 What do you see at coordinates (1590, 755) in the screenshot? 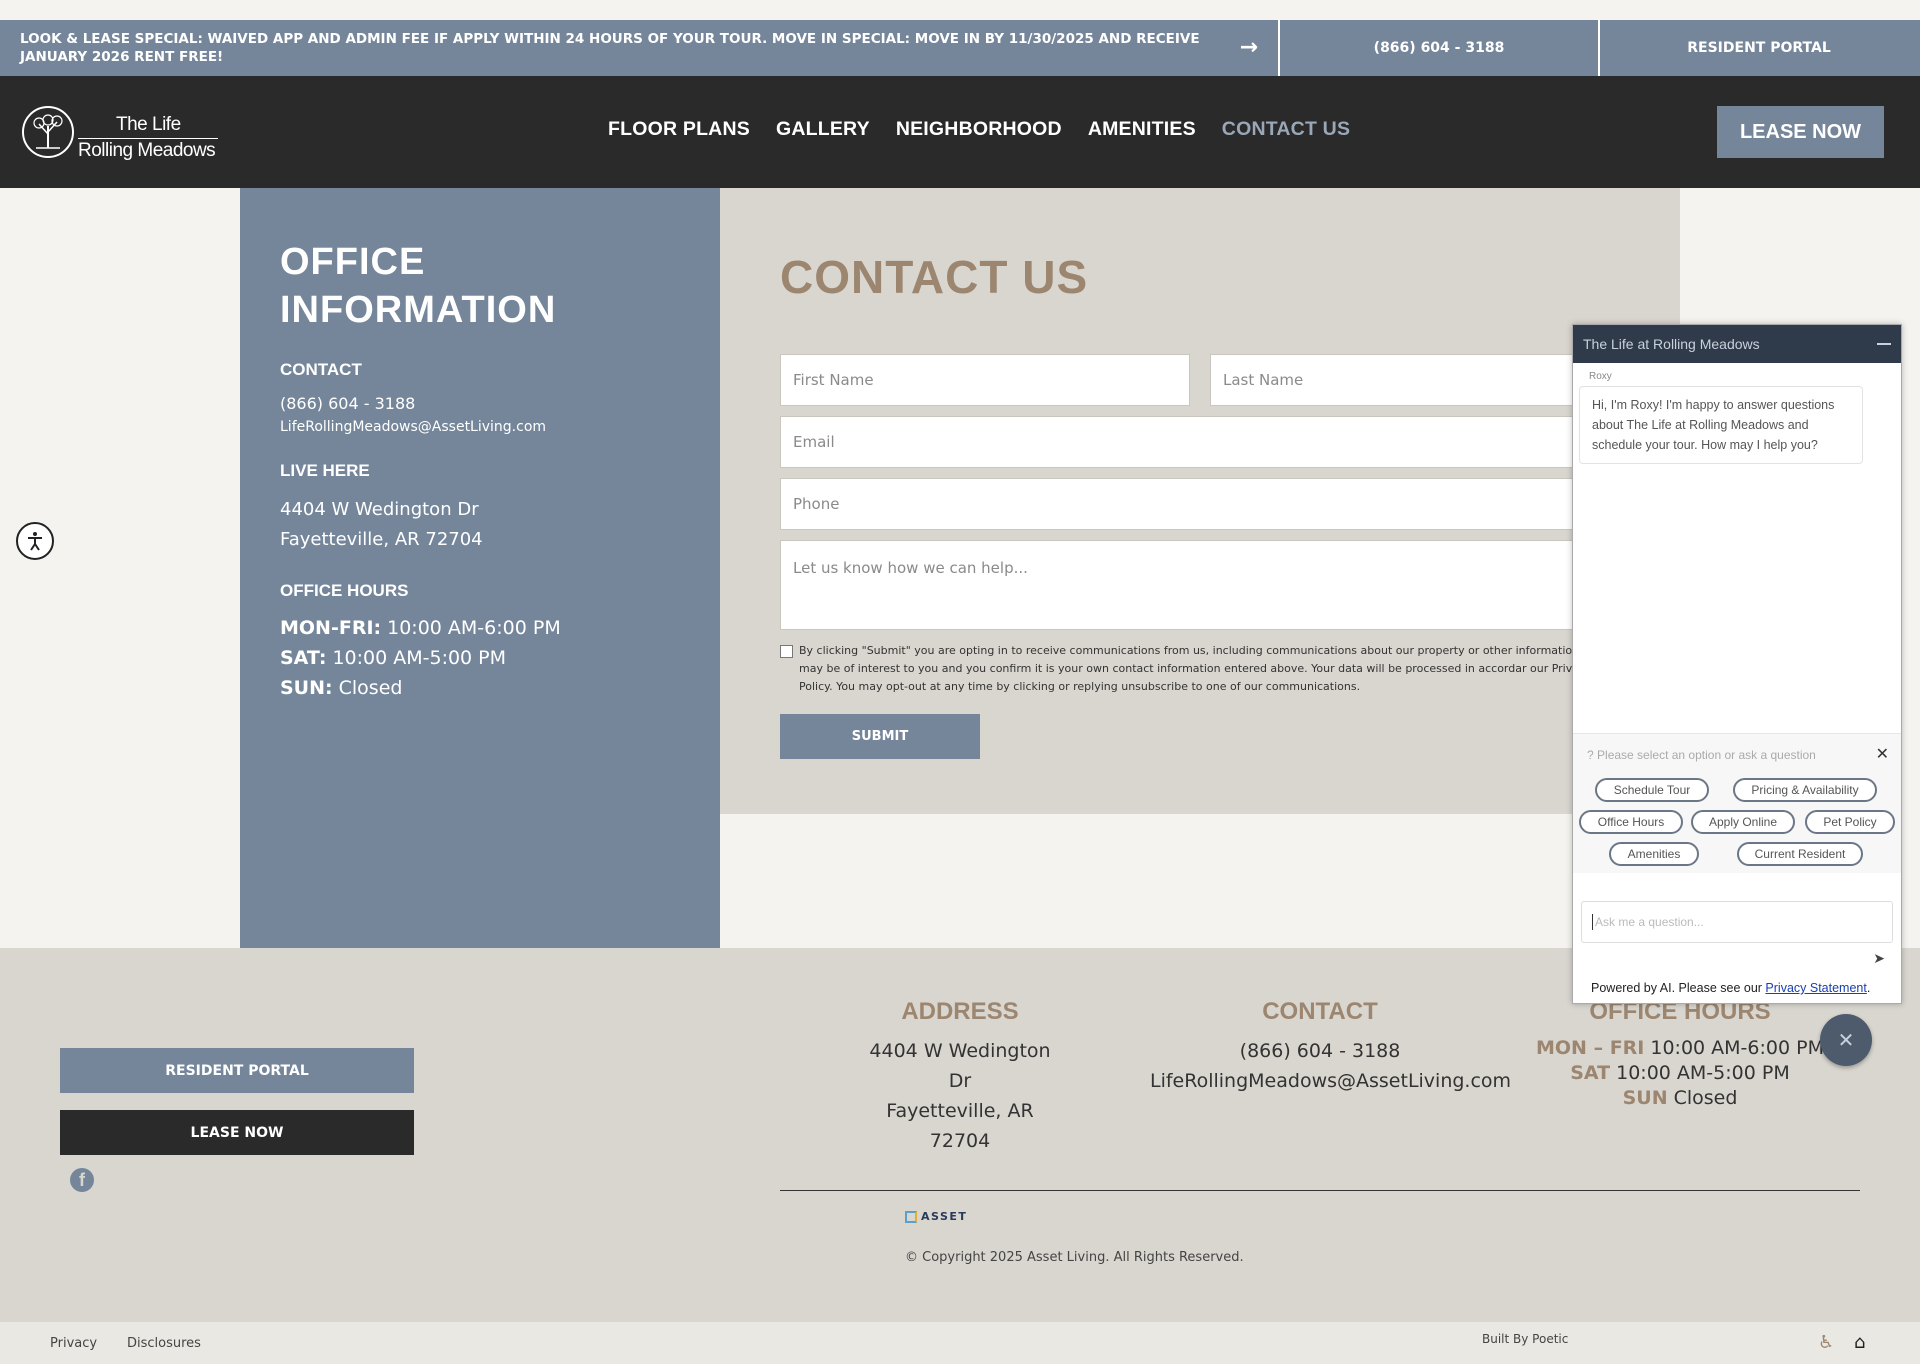
I see `help-icon: ?` at bounding box center [1590, 755].